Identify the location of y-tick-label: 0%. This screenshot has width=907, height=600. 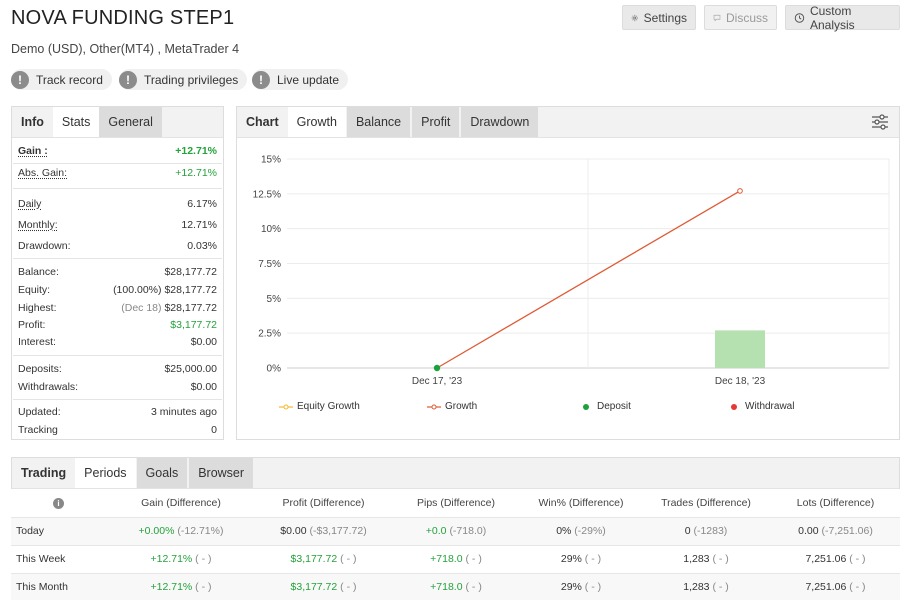
(274, 369).